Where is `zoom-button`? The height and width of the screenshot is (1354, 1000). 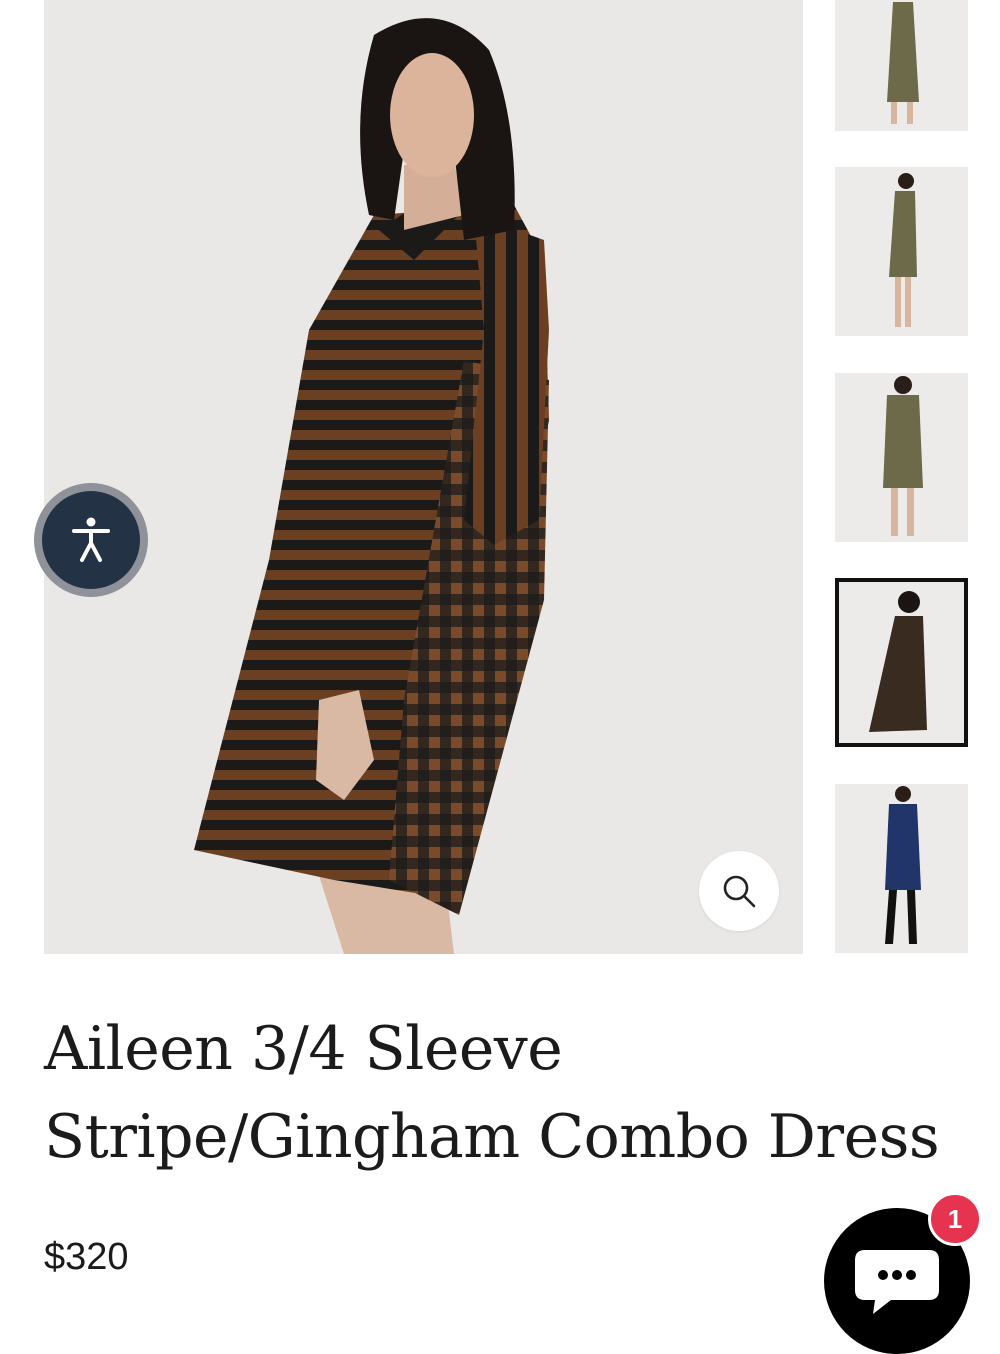 zoom-button is located at coordinates (739, 891).